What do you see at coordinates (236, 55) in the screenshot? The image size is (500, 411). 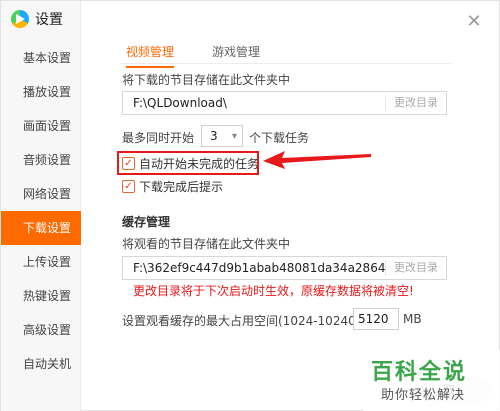 I see `tab-game-management: 游戏管理` at bounding box center [236, 55].